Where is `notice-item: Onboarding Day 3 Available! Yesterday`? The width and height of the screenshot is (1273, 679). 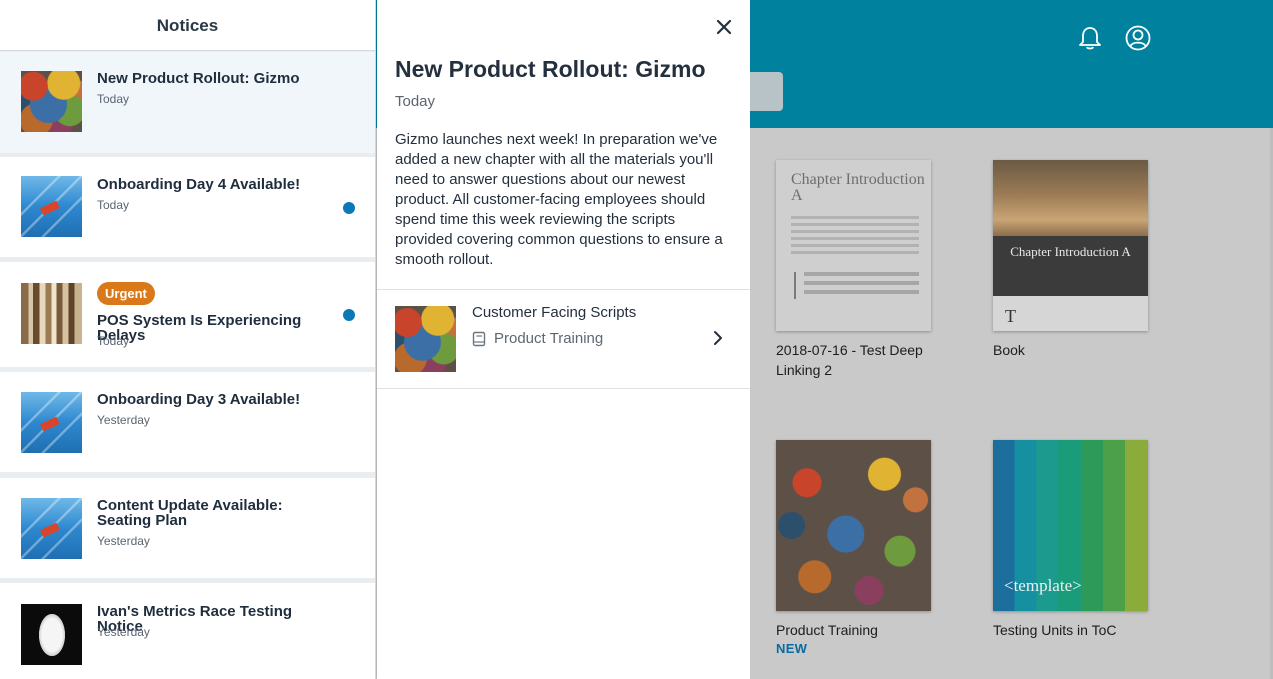
notice-item: Onboarding Day 3 Available! Yesterday is located at coordinates (187, 422).